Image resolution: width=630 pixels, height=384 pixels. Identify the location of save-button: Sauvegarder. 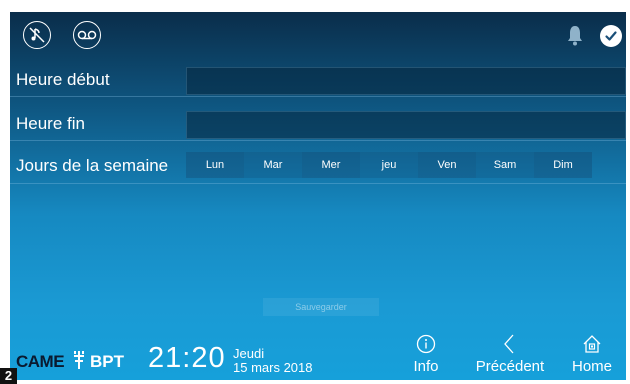
(321, 307).